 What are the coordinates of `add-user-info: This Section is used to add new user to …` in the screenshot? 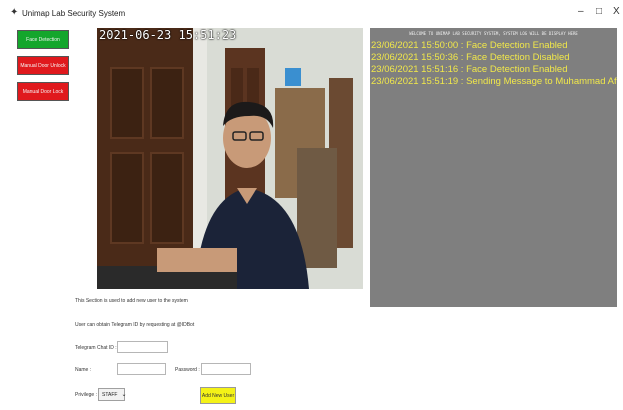 It's located at (131, 301).